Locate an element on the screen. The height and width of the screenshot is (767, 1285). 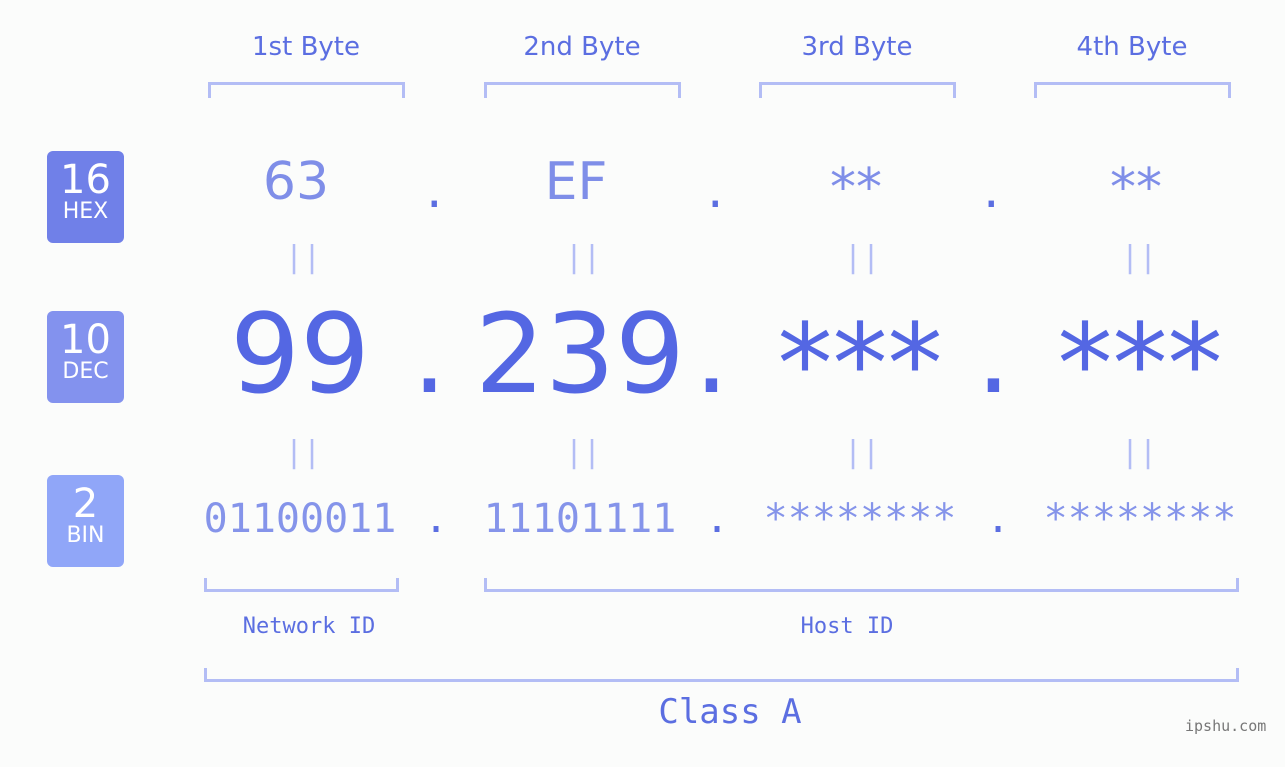
hex-badge-label: HEX is located at coordinates (85, 211).